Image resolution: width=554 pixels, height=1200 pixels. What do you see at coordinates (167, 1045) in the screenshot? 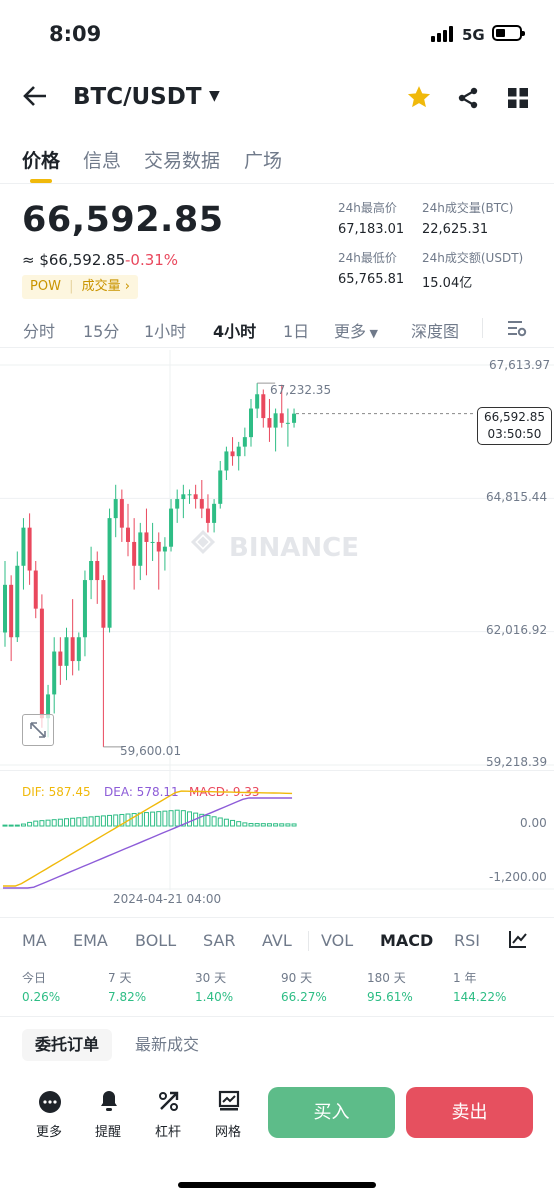
I see `tab-latest-trades: 最新成交` at bounding box center [167, 1045].